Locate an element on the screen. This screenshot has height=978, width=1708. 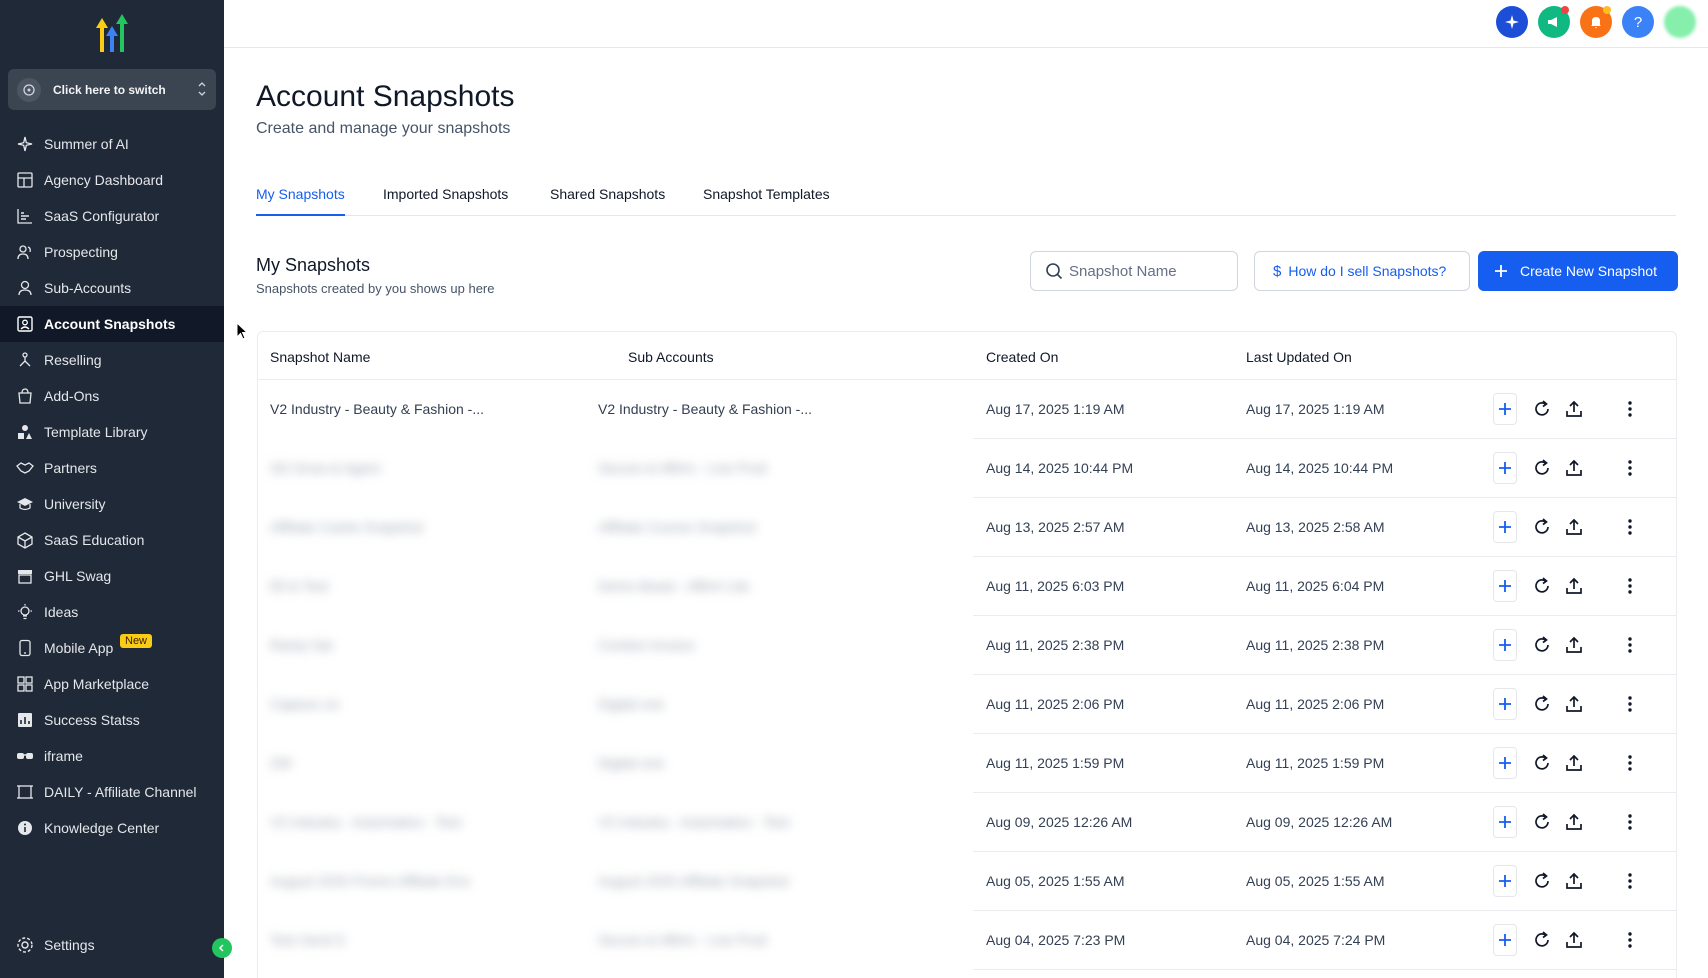
sidebar-item-add-ons: Add-Ons is located at coordinates (112, 396).